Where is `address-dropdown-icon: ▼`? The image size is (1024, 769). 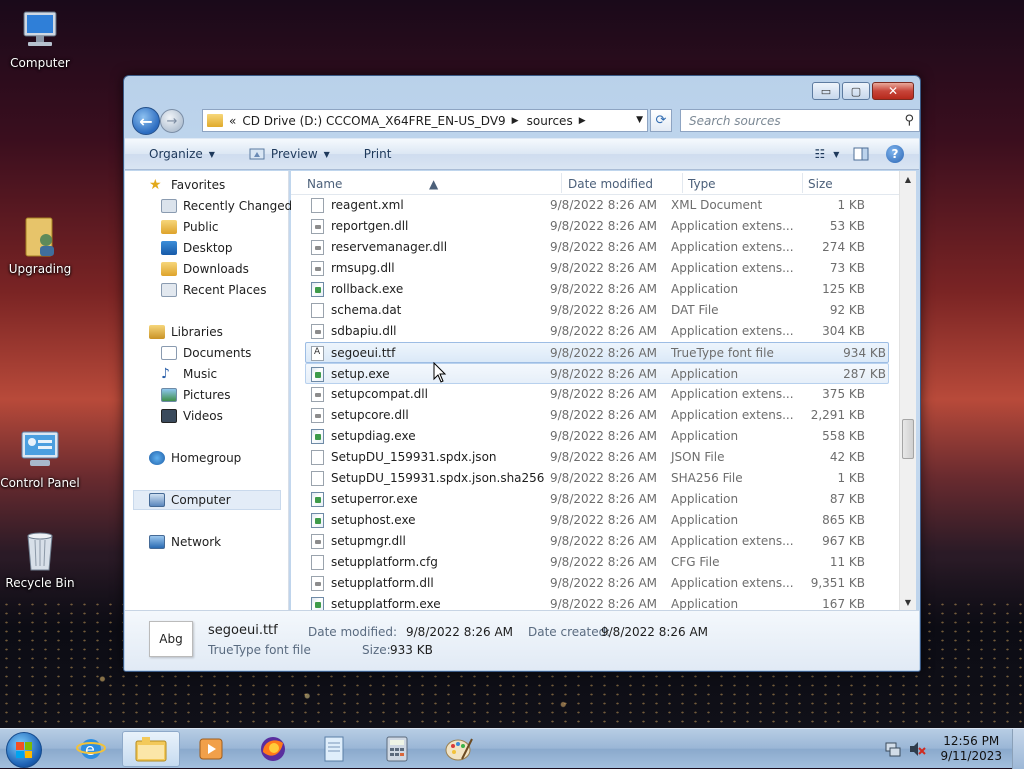 address-dropdown-icon: ▼ is located at coordinates (639, 120).